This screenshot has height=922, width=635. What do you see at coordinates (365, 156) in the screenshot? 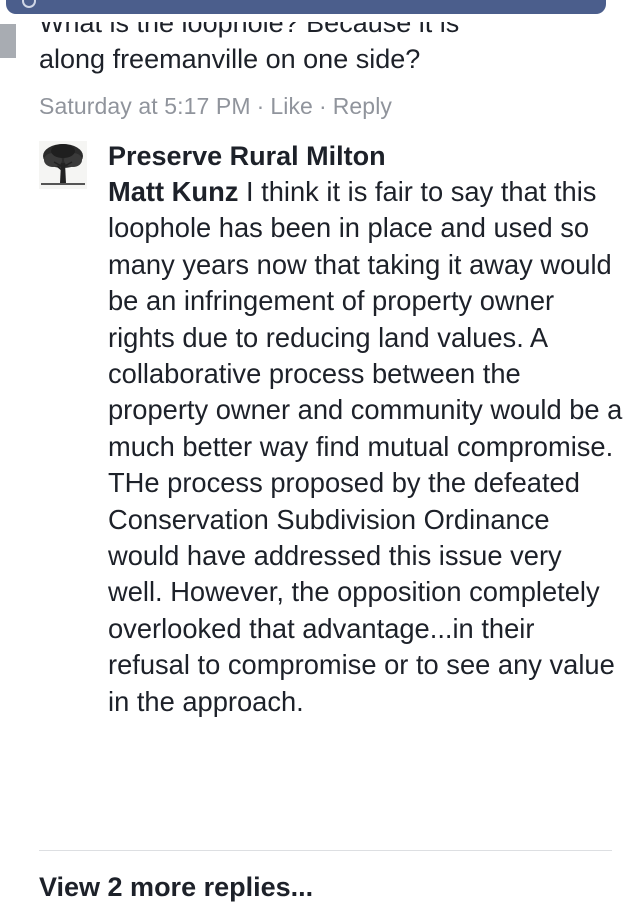
I see `reply-author: Preserve Rural Milton` at bounding box center [365, 156].